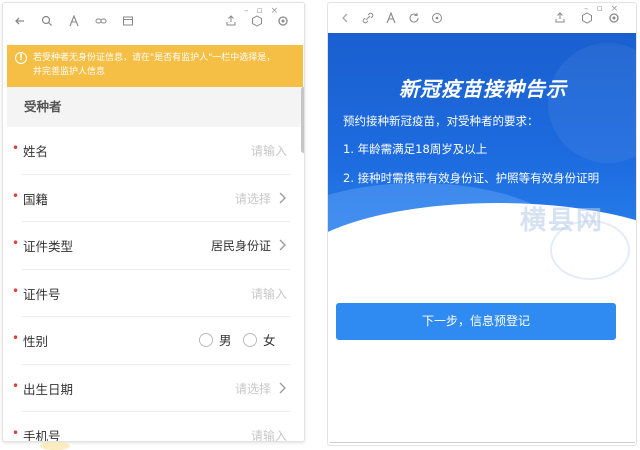  Describe the element at coordinates (253, 198) in the screenshot. I see `nationality-select: 请选择` at that location.